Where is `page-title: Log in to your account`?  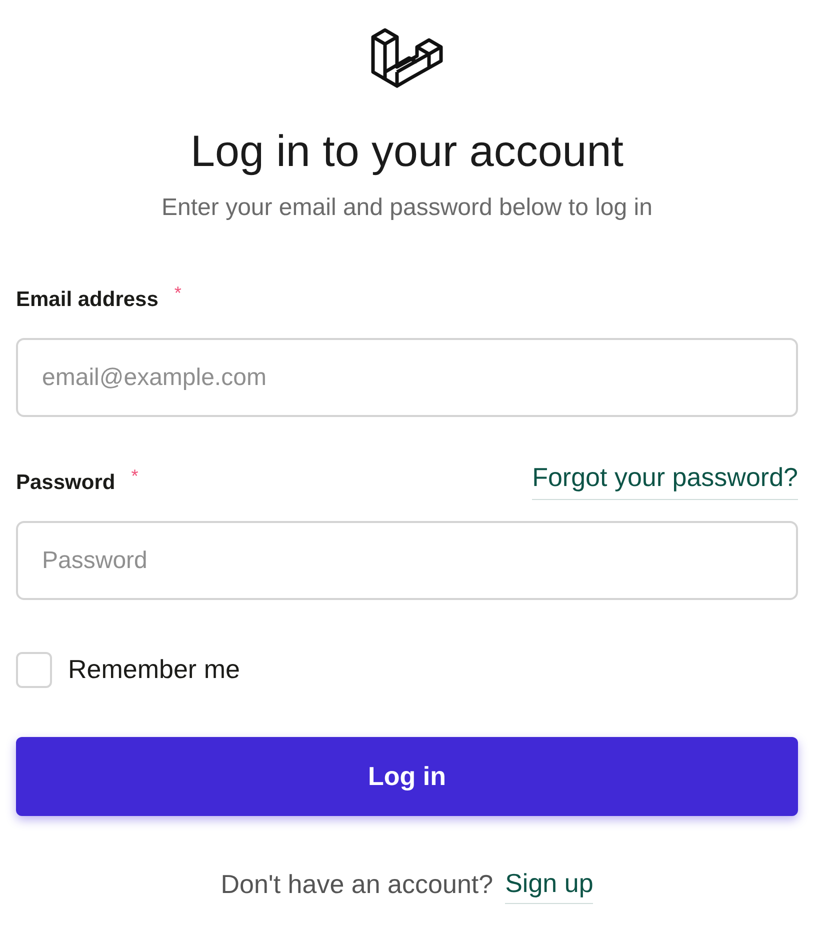 page-title: Log in to your account is located at coordinates (407, 152).